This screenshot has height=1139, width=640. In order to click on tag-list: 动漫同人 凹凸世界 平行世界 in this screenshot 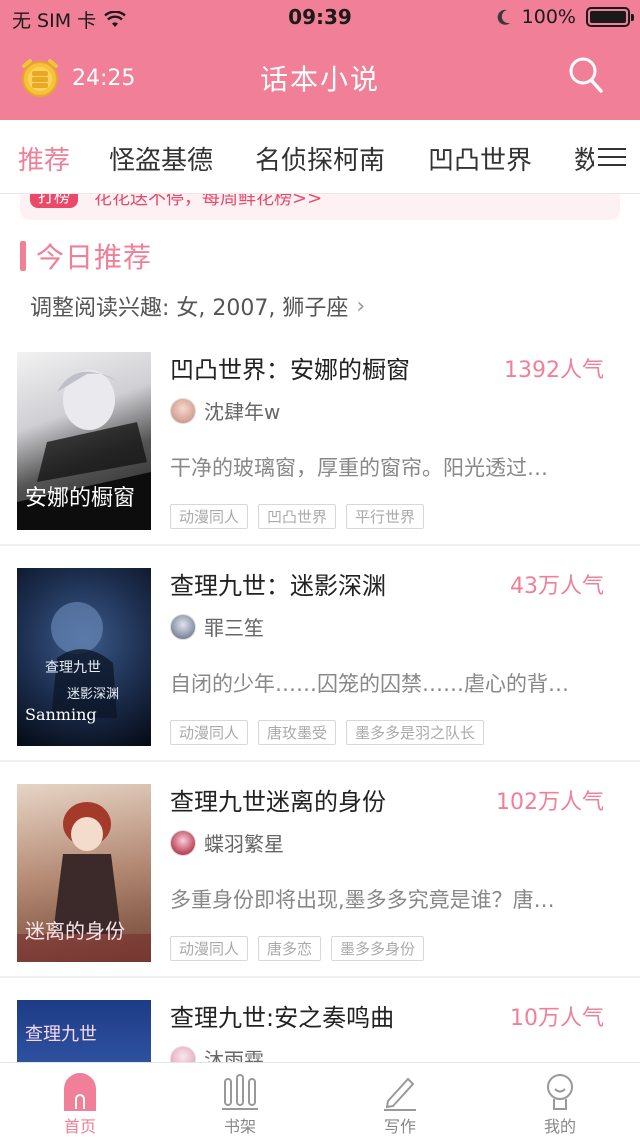, I will do `click(297, 516)`.